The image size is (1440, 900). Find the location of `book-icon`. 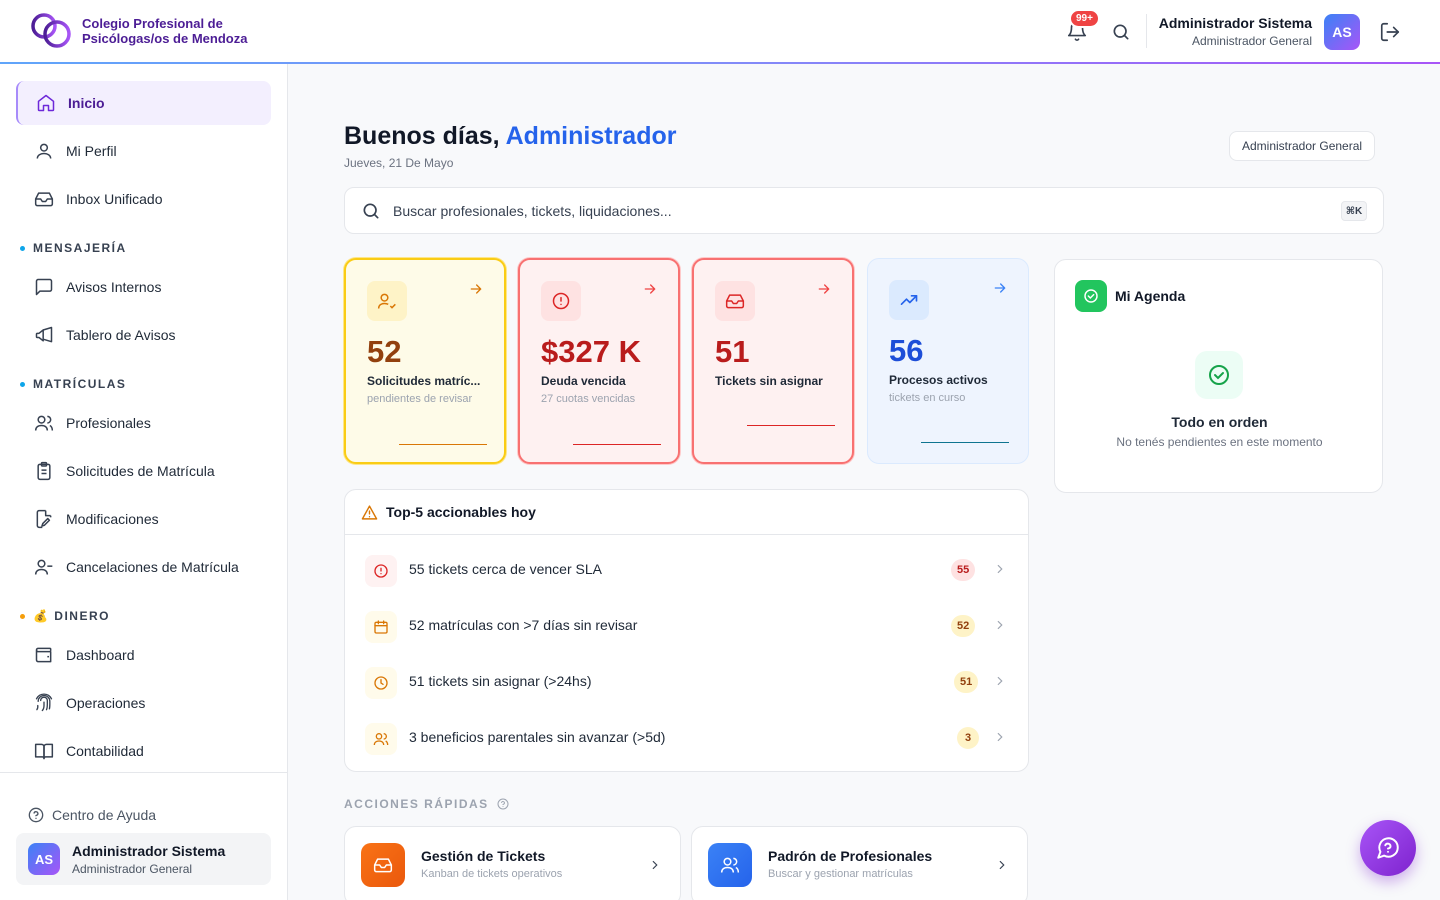

book-icon is located at coordinates (44, 751).